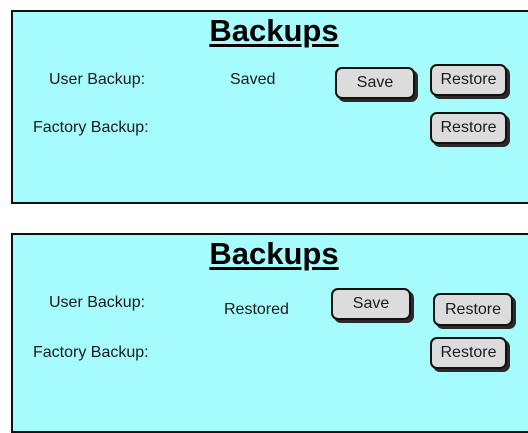 This screenshot has width=528, height=433. What do you see at coordinates (253, 79) in the screenshot?
I see `user-backup-status: Saved` at bounding box center [253, 79].